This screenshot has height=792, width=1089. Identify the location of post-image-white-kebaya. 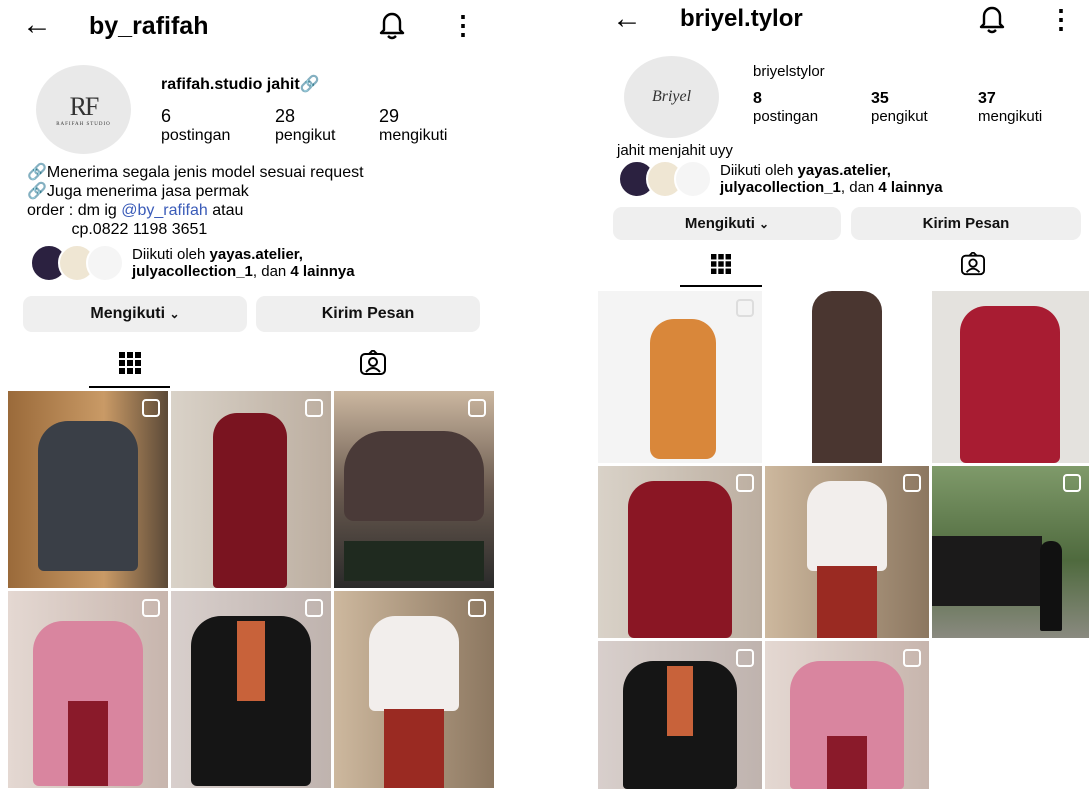
(847, 526).